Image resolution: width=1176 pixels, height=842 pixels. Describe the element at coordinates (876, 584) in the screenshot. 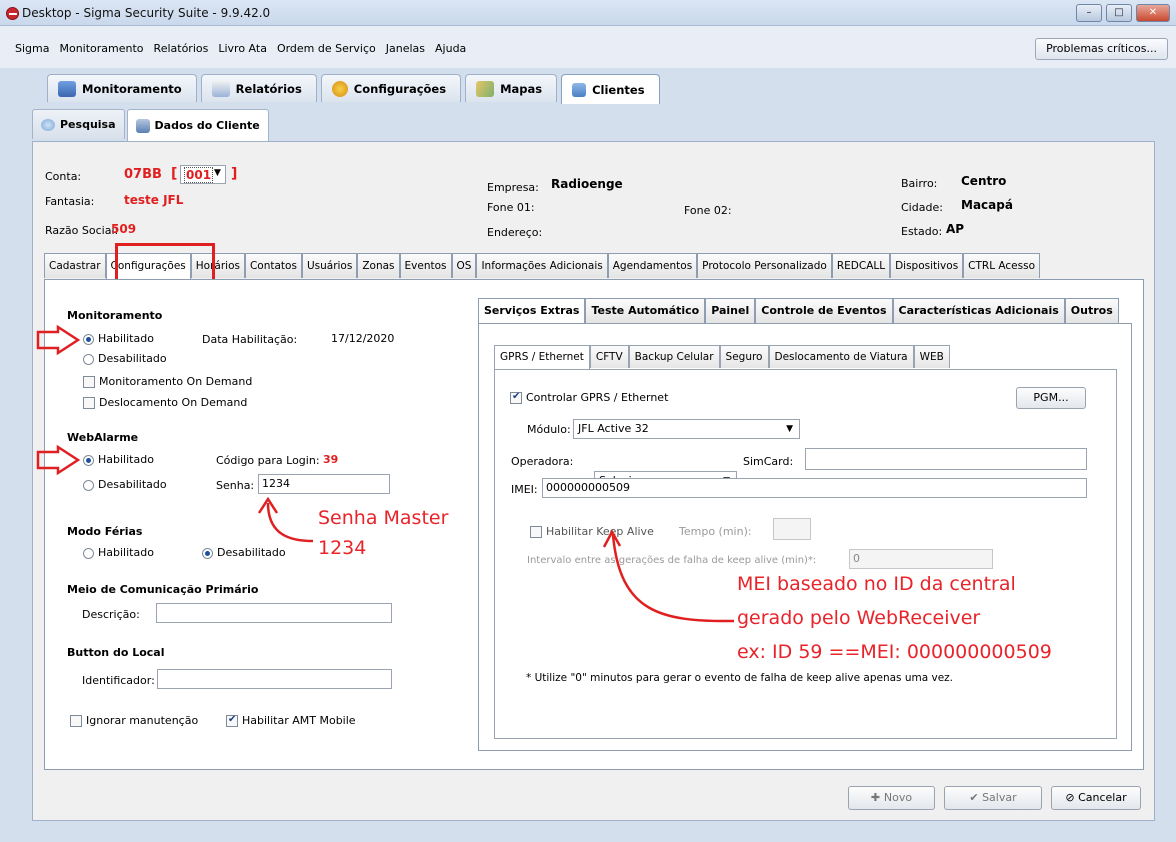

I see `annotation-mei-line1: MEI baseado no ID da central` at that location.